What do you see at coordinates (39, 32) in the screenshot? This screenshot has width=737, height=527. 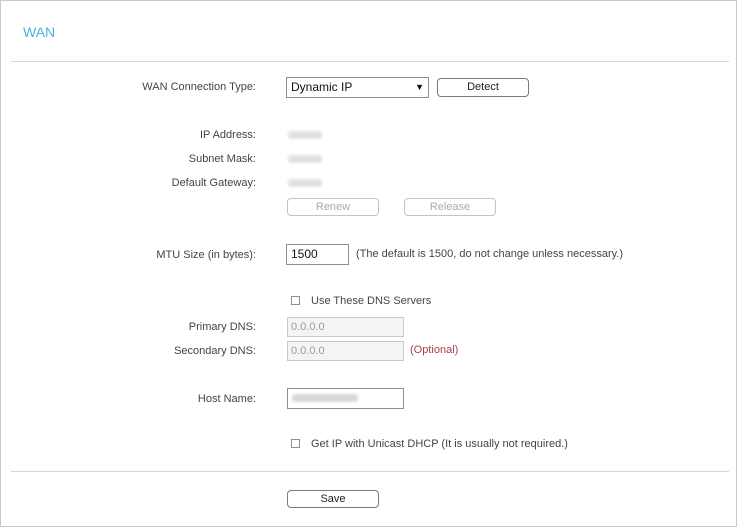 I see `page-title: WAN` at bounding box center [39, 32].